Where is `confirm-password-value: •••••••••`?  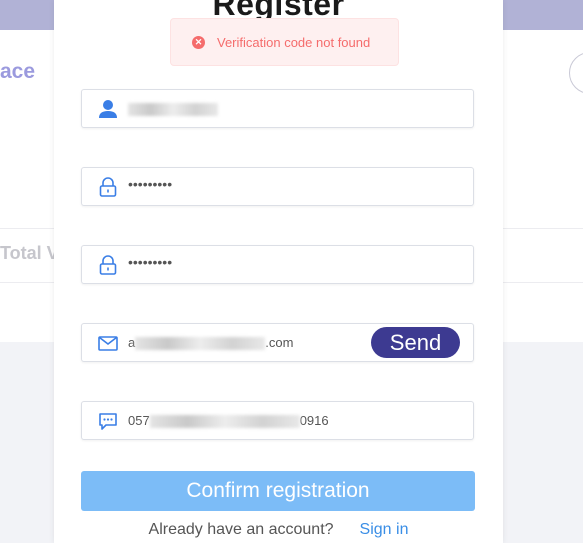 confirm-password-value: ••••••••• is located at coordinates (150, 262).